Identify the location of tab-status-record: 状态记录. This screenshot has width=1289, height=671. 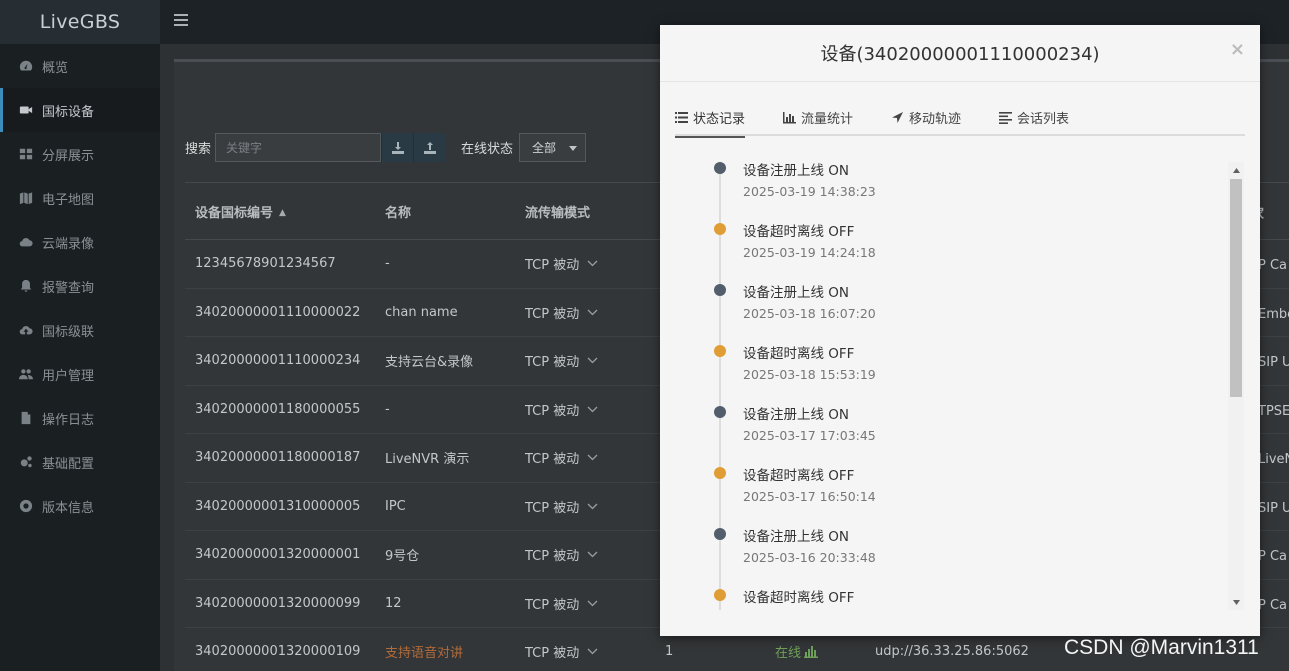
(710, 118).